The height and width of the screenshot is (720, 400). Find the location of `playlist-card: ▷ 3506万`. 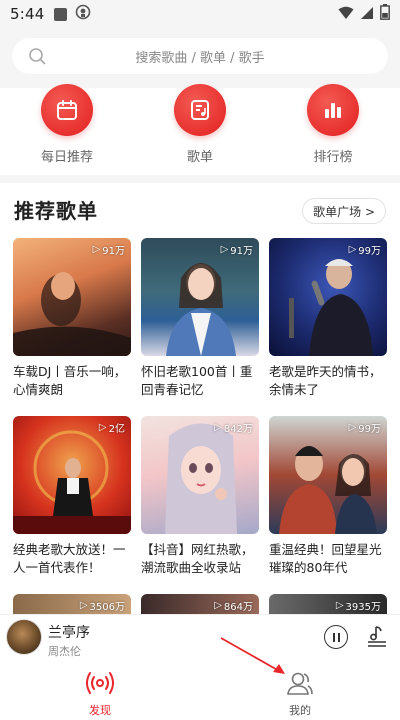

playlist-card: ▷ 3506万 is located at coordinates (72, 604).